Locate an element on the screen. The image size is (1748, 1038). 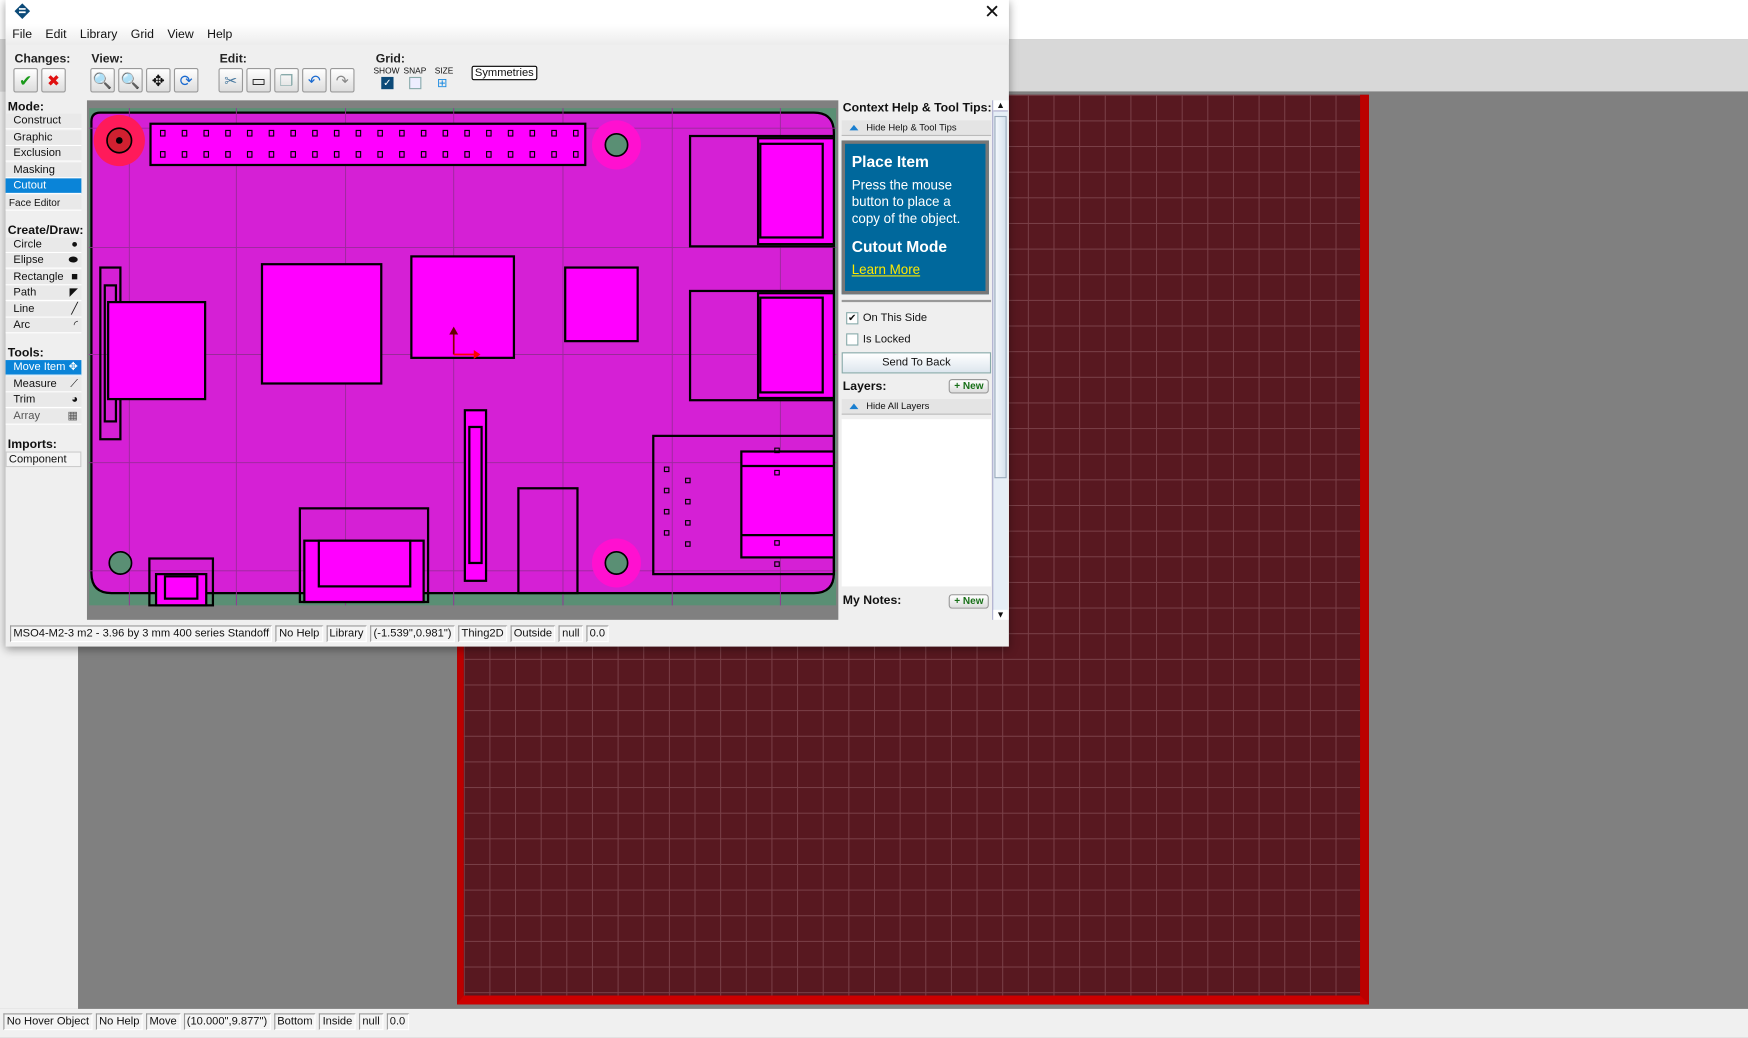
right-panel-scrollbar: ▲ ▼ is located at coordinates (1000, 360).